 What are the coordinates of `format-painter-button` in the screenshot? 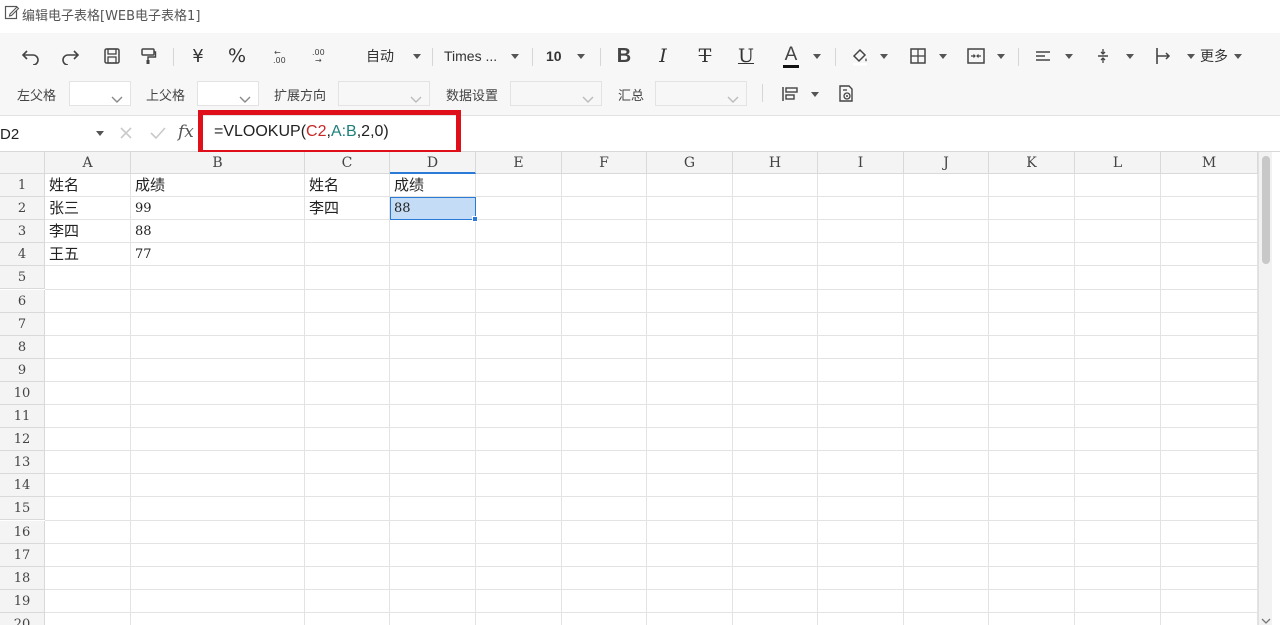 It's located at (148, 56).